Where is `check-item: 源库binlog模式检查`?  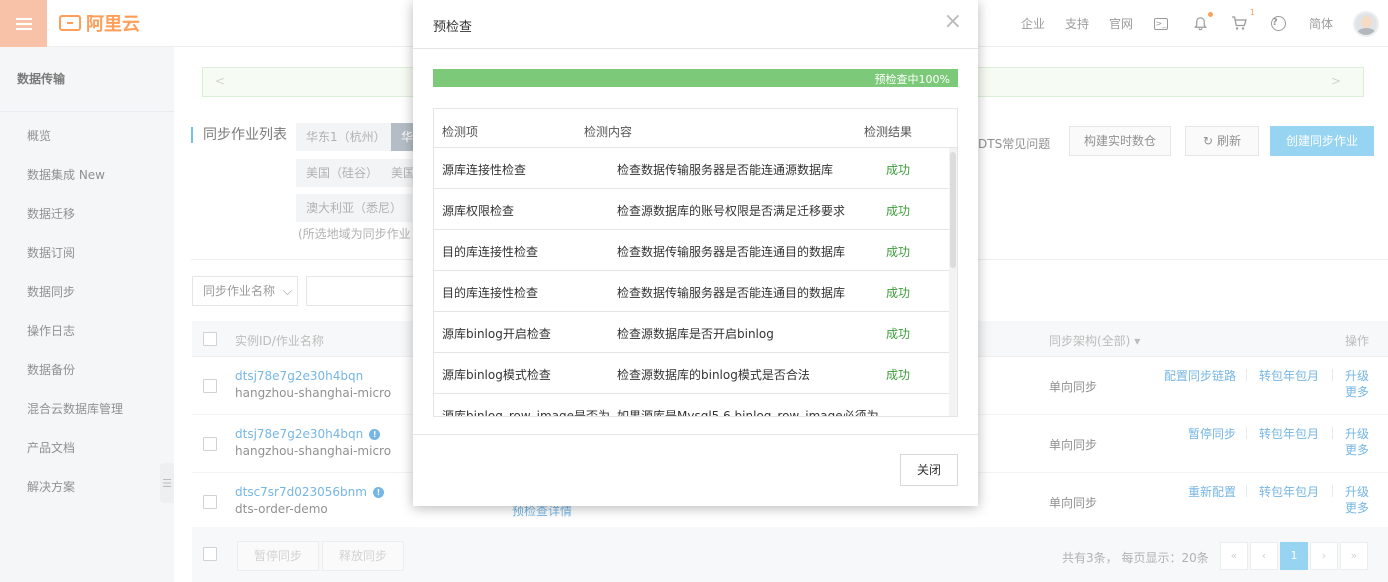
check-item: 源库binlog模式检查 is located at coordinates (496, 375).